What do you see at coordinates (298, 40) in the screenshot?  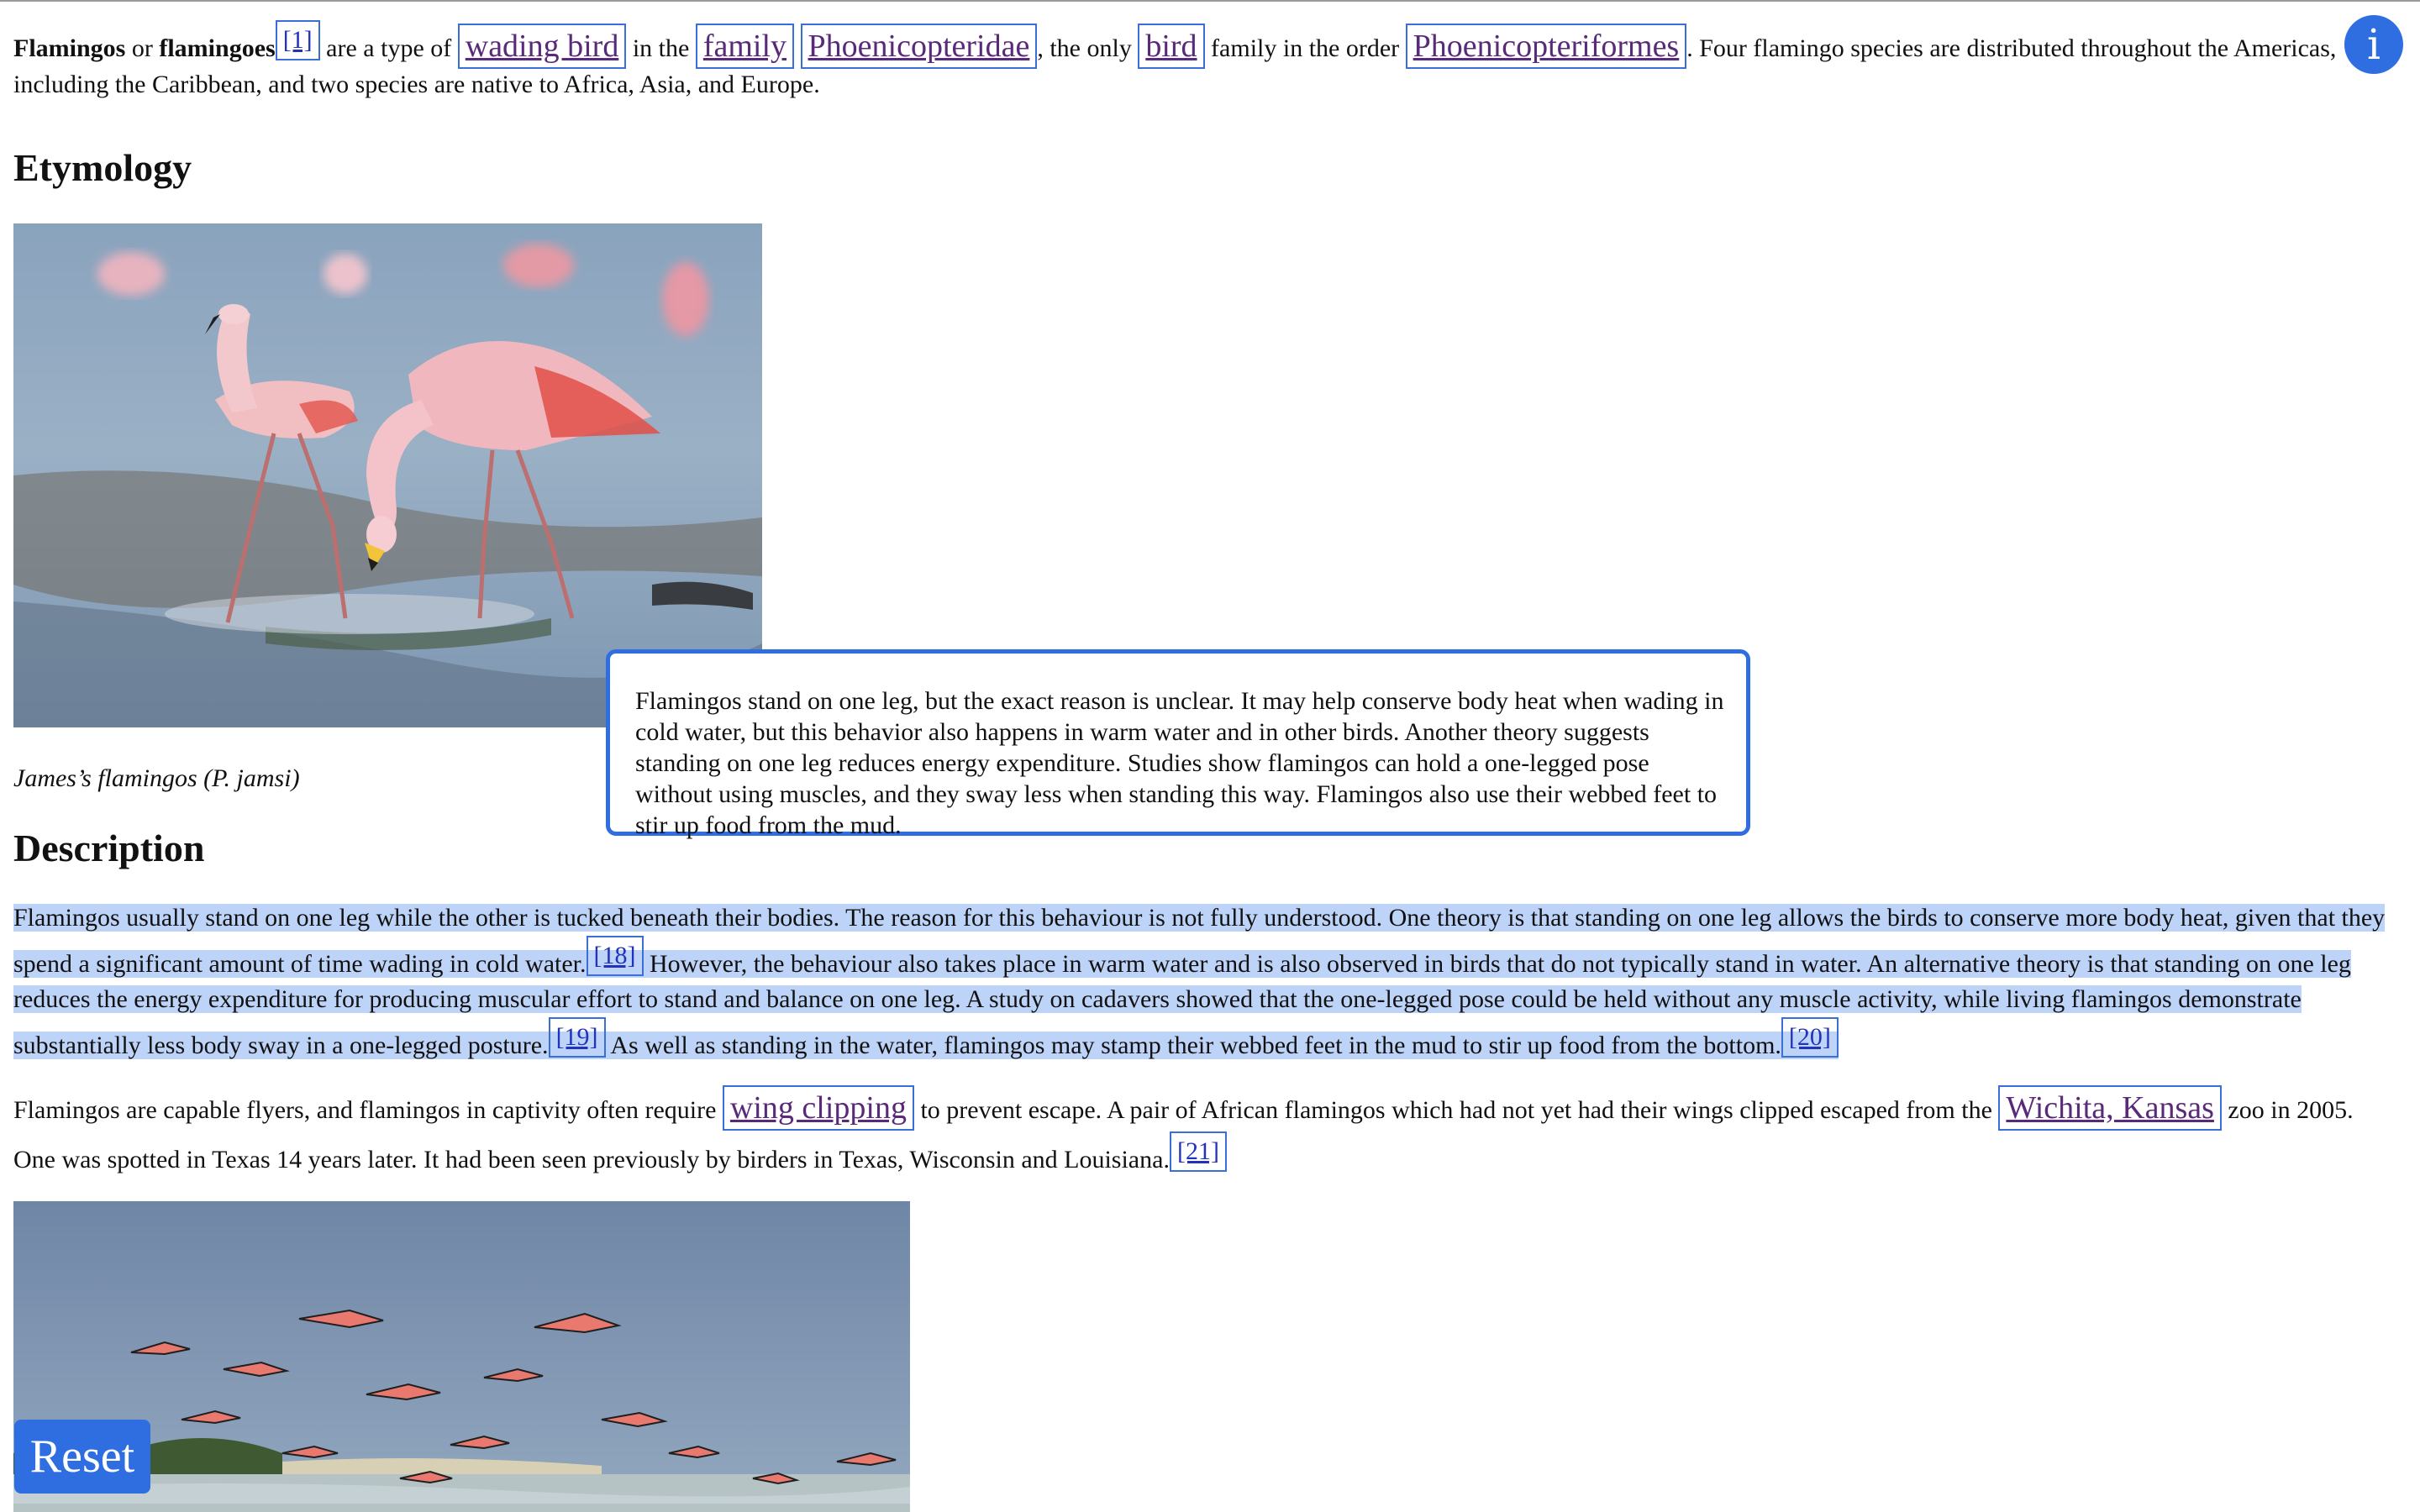 I see `citation-1-link: [1]` at bounding box center [298, 40].